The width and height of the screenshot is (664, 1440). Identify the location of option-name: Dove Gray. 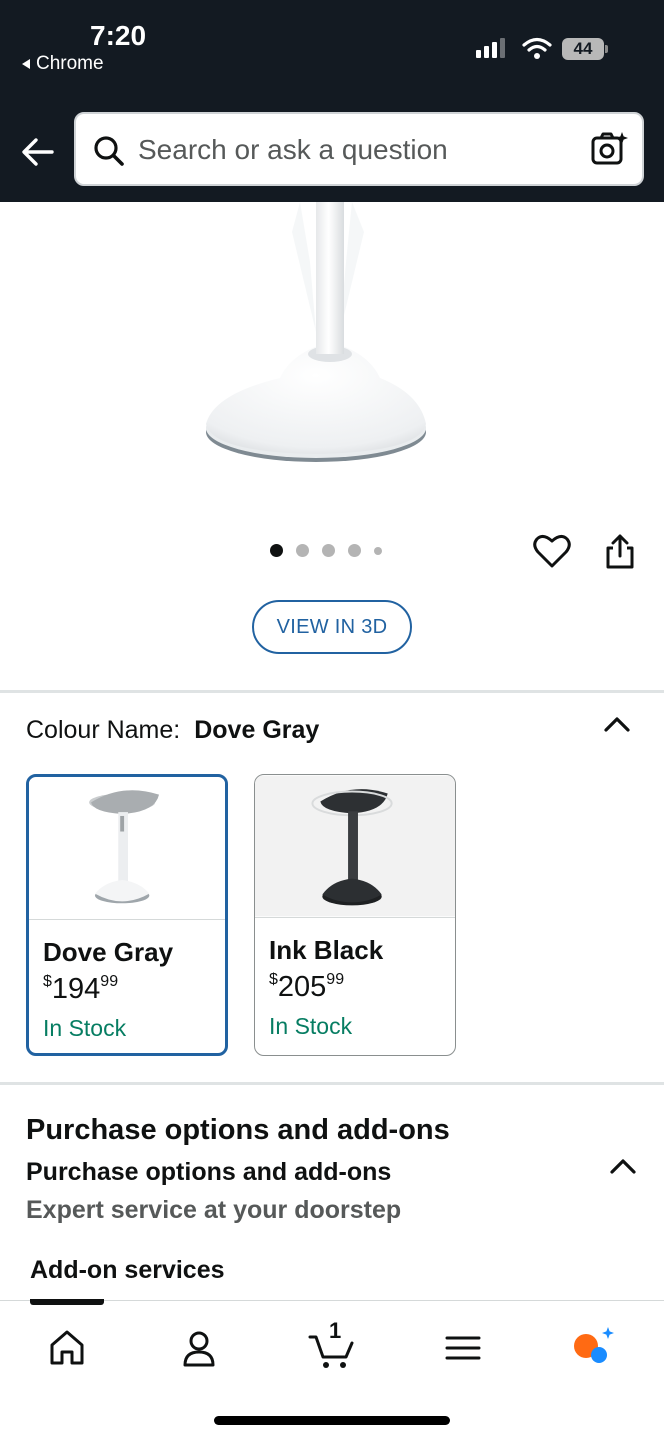
(108, 952).